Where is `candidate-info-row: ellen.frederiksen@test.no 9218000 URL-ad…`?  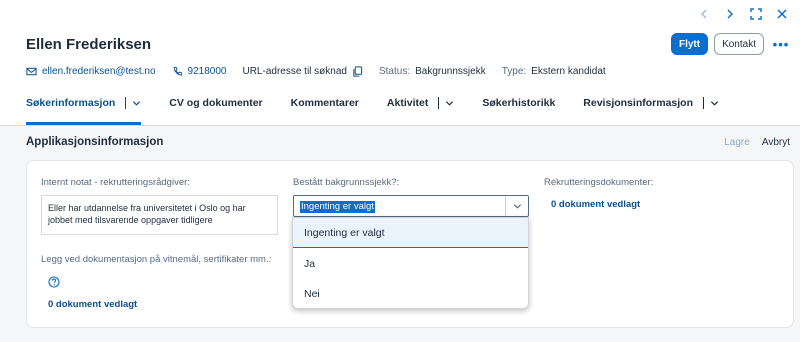
candidate-info-row: ellen.frederiksen@test.no 9218000 URL-ad… is located at coordinates (324, 71).